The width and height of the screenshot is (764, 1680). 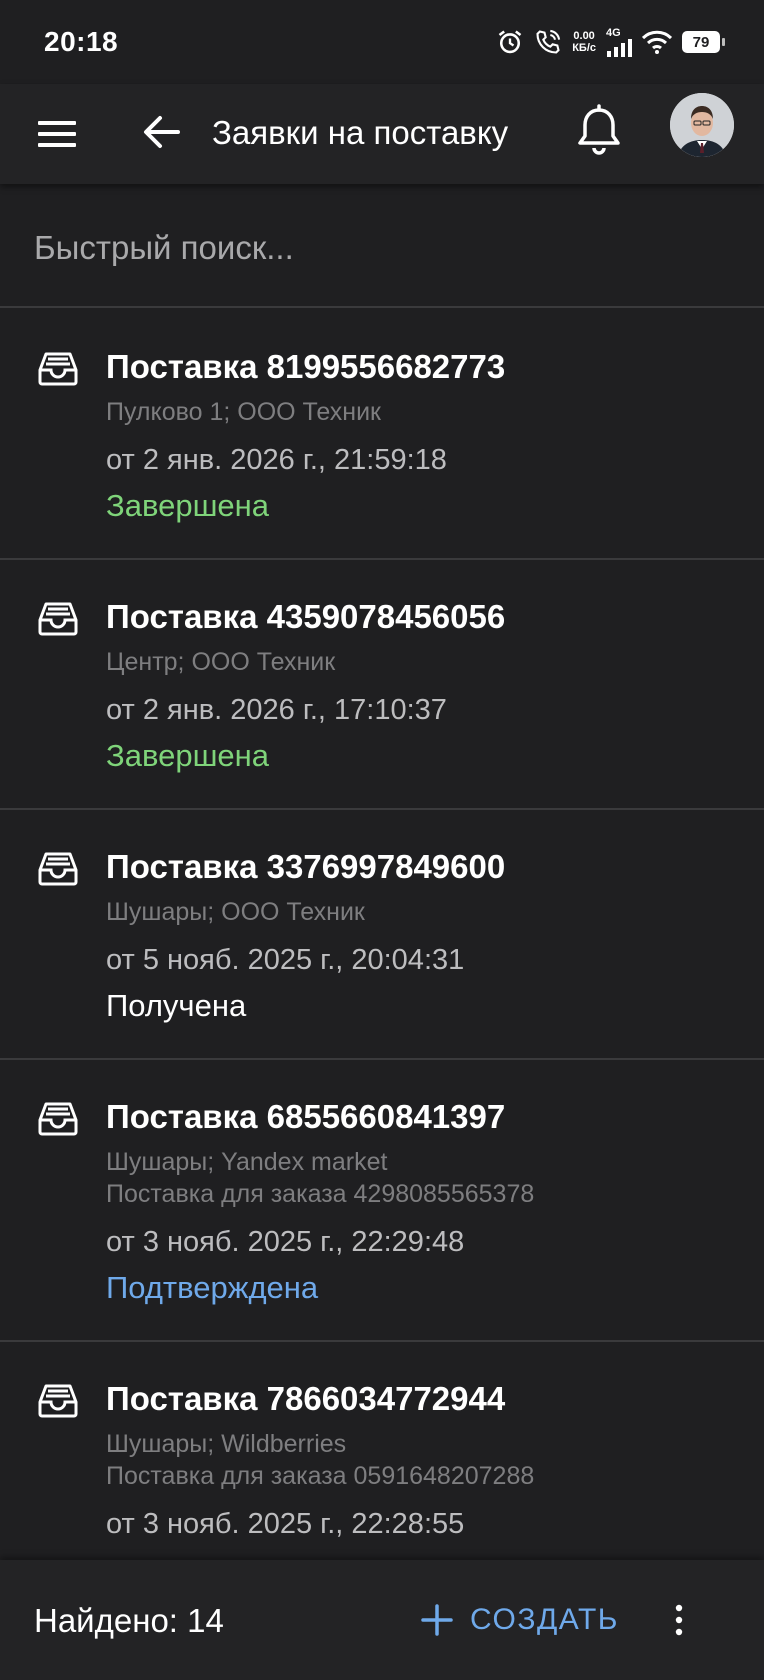 I want to click on net-speed: 0.00 КБ/с, so click(x=584, y=42).